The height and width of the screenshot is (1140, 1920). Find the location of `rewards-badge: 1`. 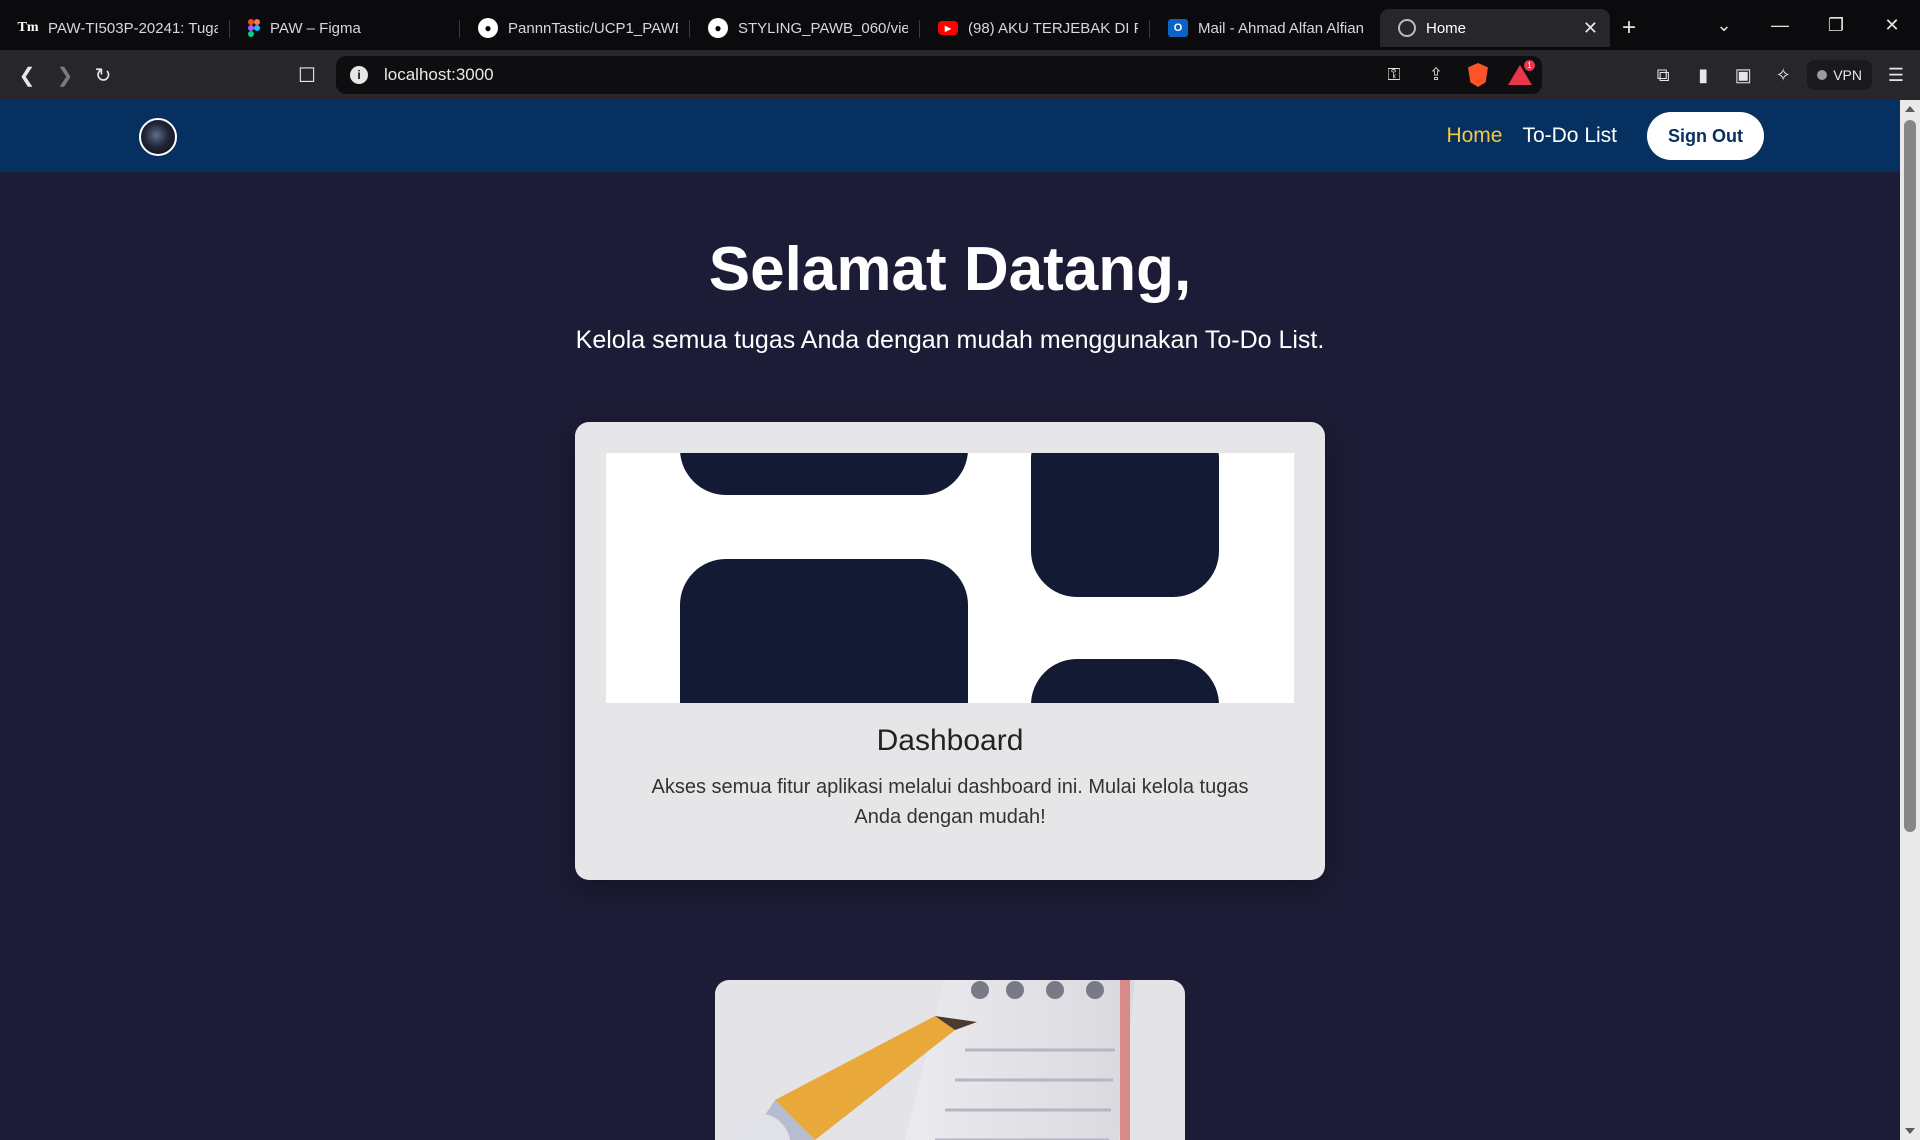

rewards-badge: 1 is located at coordinates (1529, 65).